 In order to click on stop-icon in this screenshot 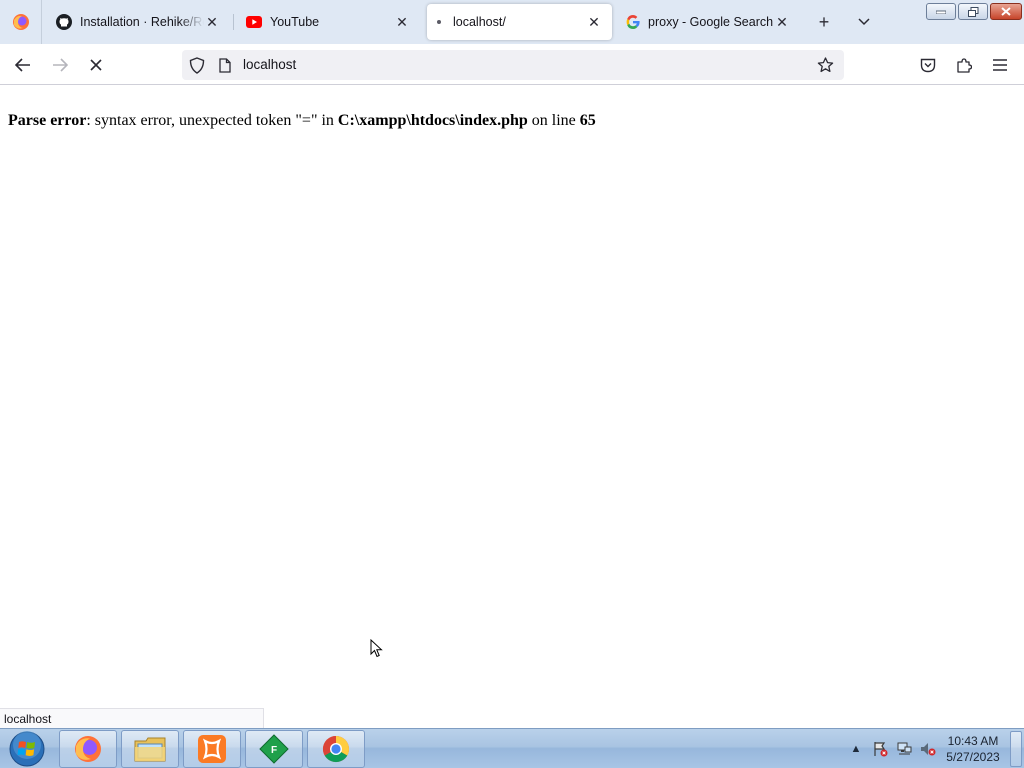, I will do `click(96, 65)`.